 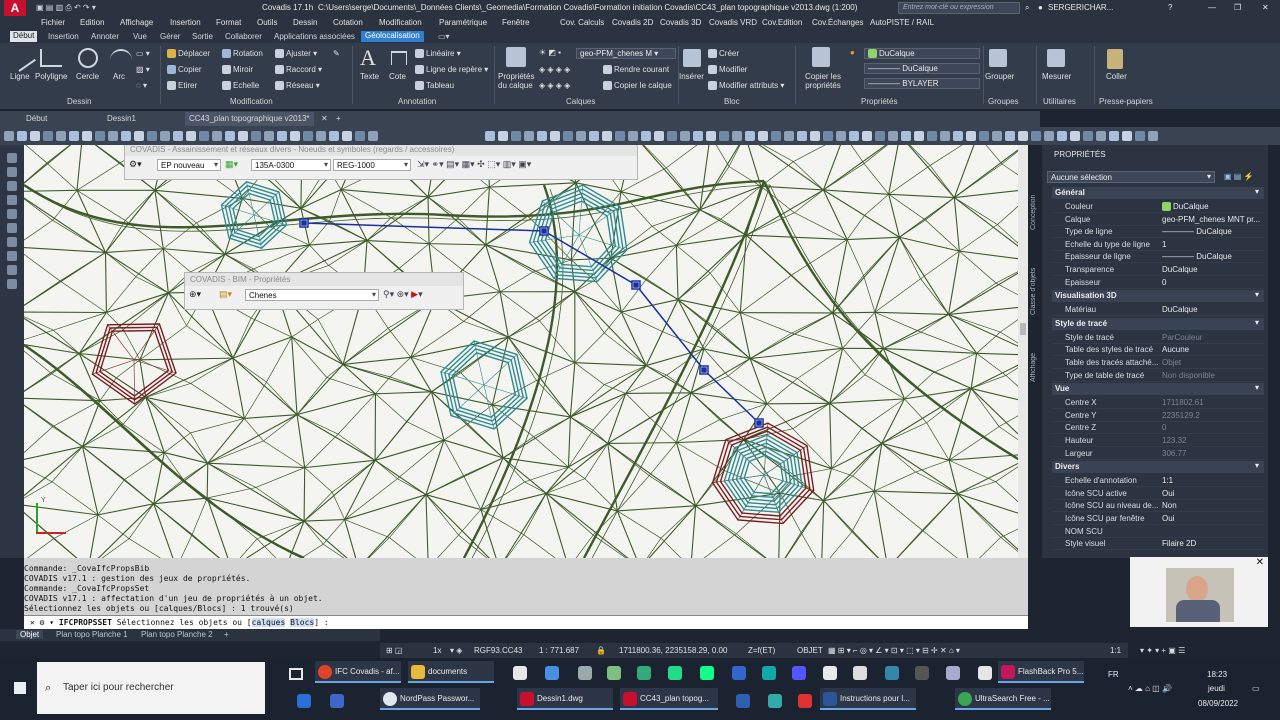 What do you see at coordinates (1212, 480) in the screenshot?
I see `property-value: 1:1` at bounding box center [1212, 480].